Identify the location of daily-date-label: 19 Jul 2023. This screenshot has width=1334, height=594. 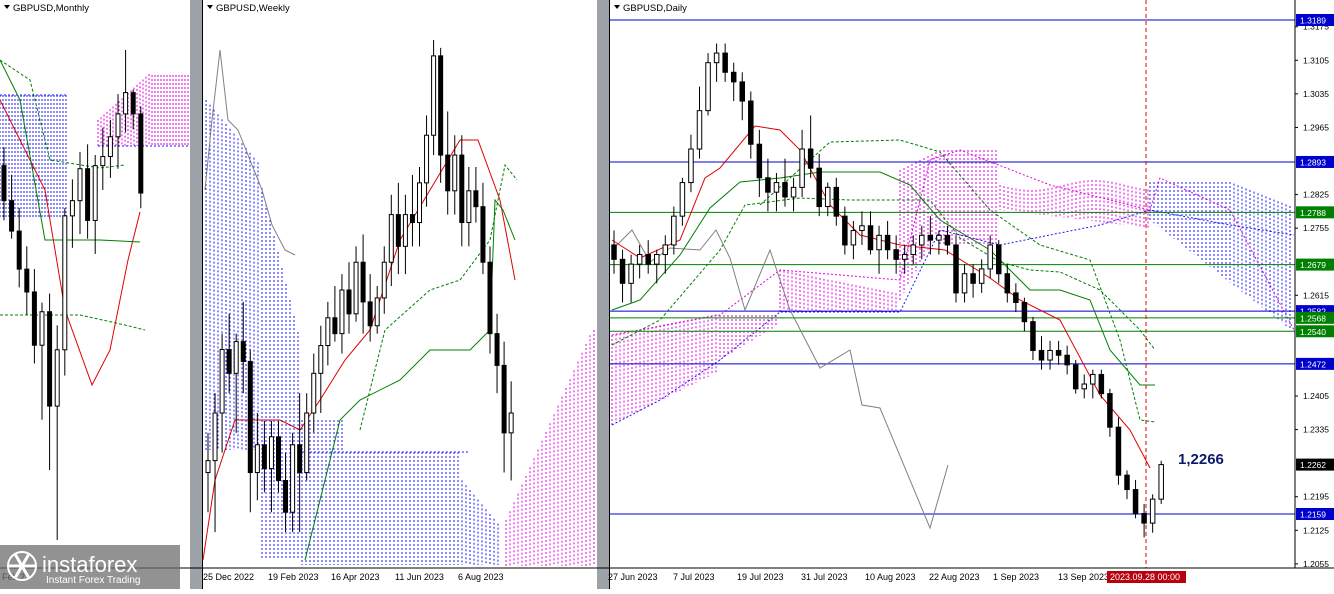
(760, 577).